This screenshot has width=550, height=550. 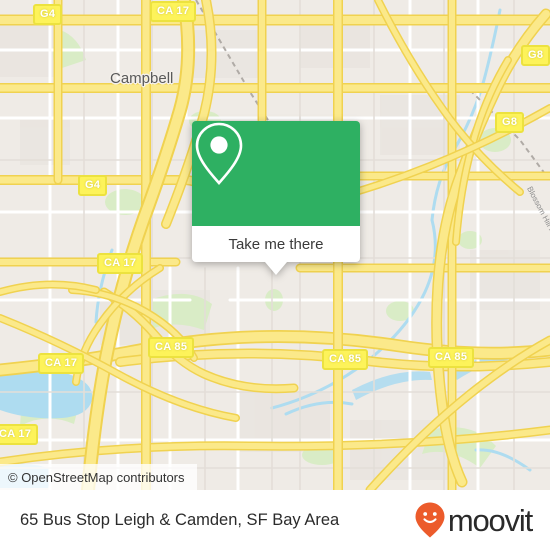 I want to click on take-me-there-button: Take me there, so click(x=276, y=244).